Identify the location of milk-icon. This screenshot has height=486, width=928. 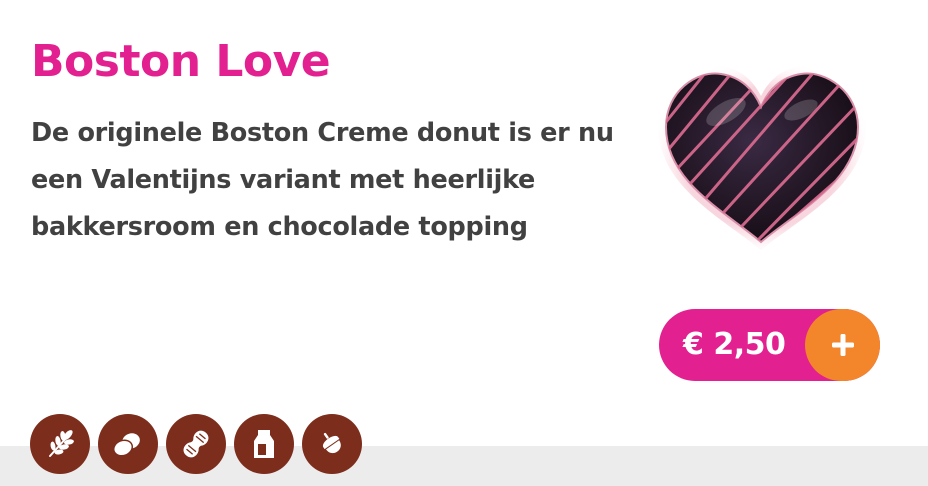
(264, 444).